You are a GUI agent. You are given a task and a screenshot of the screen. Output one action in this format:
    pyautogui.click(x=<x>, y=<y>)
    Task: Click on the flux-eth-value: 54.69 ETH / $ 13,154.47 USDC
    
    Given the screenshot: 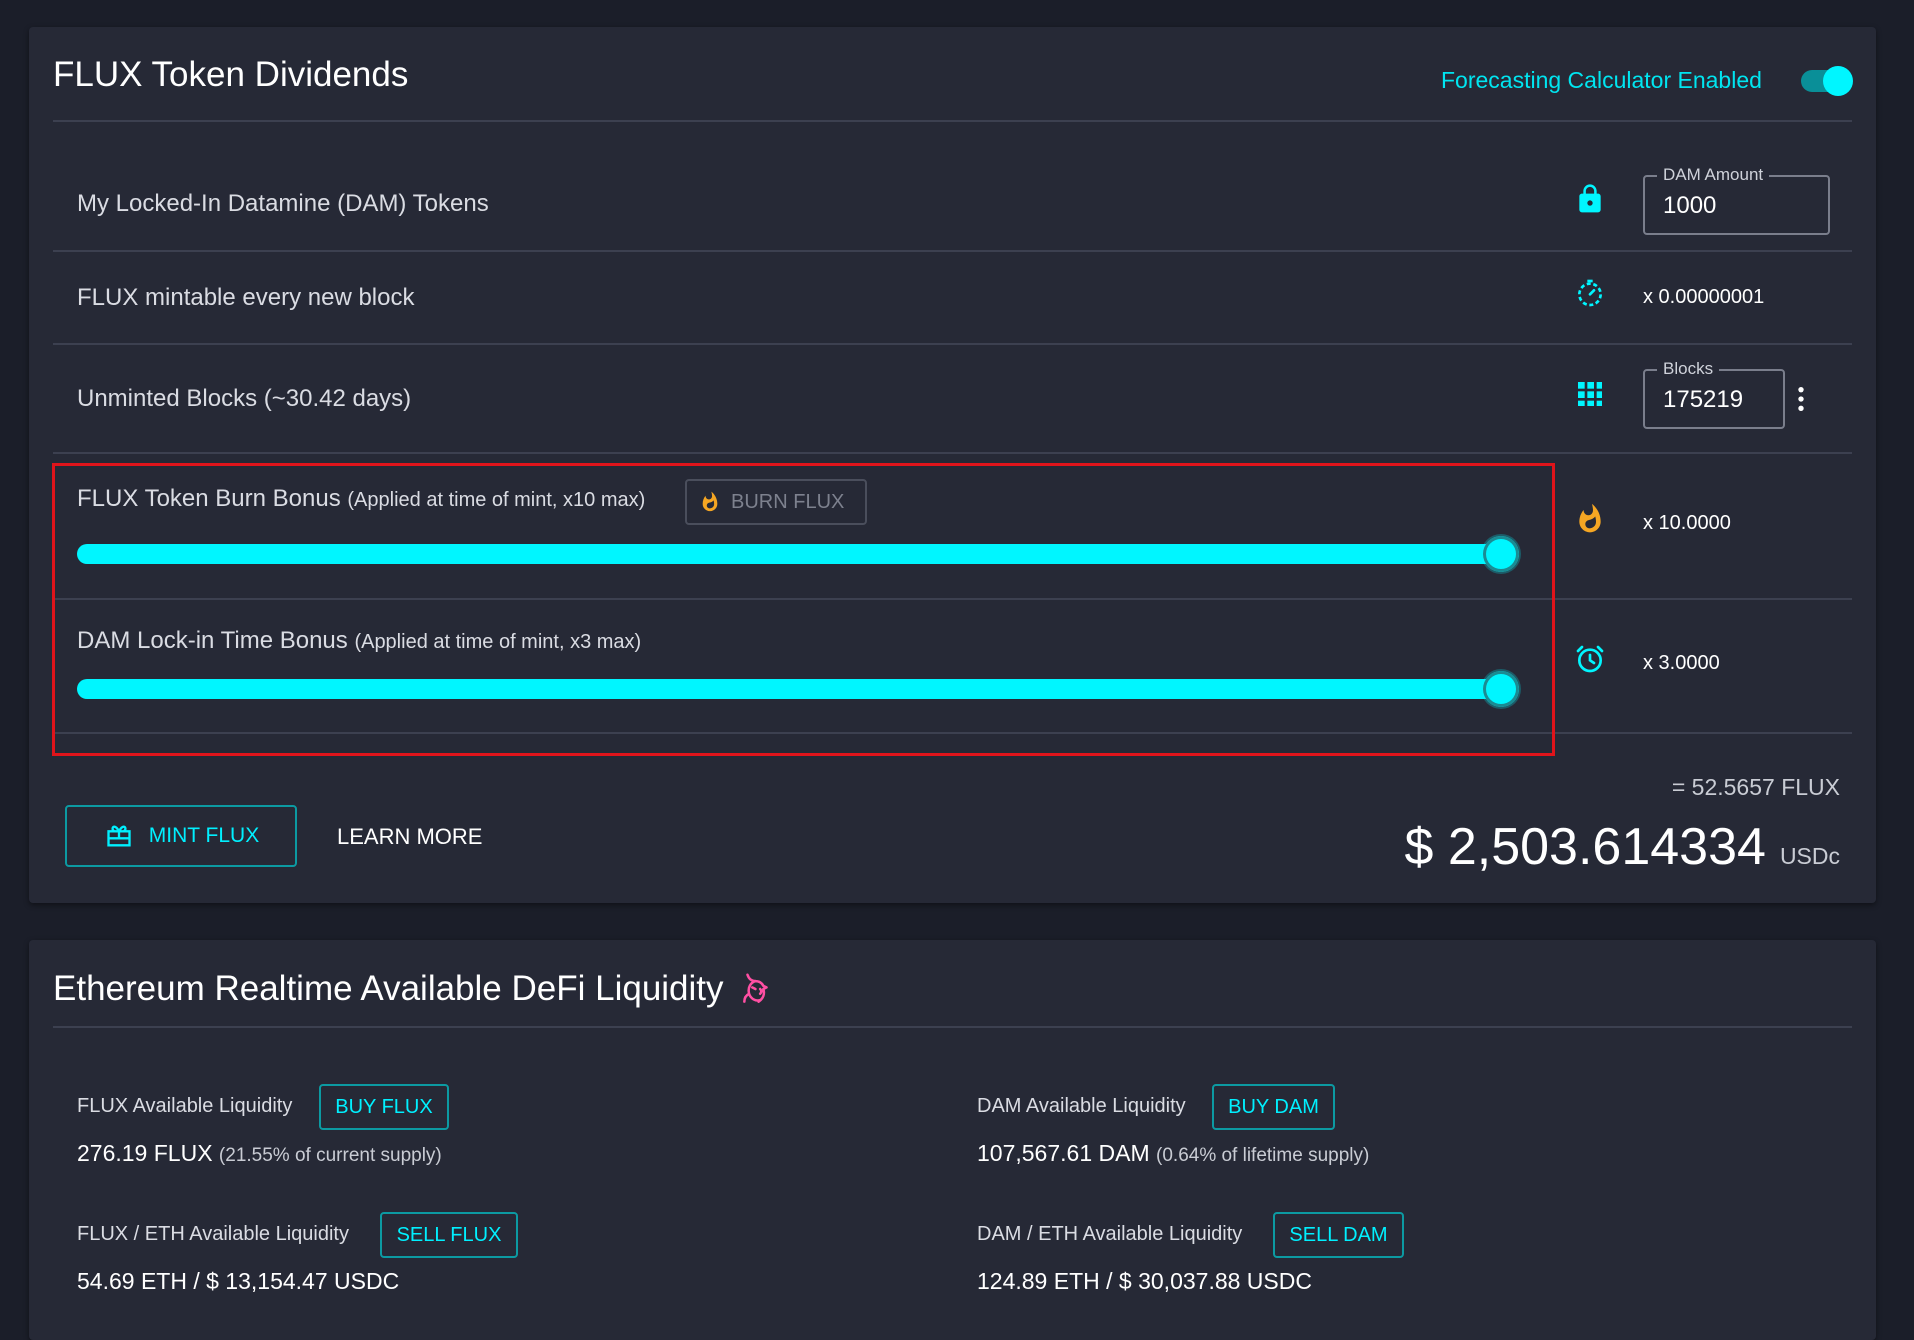 What is the action you would take?
    pyautogui.click(x=238, y=1281)
    